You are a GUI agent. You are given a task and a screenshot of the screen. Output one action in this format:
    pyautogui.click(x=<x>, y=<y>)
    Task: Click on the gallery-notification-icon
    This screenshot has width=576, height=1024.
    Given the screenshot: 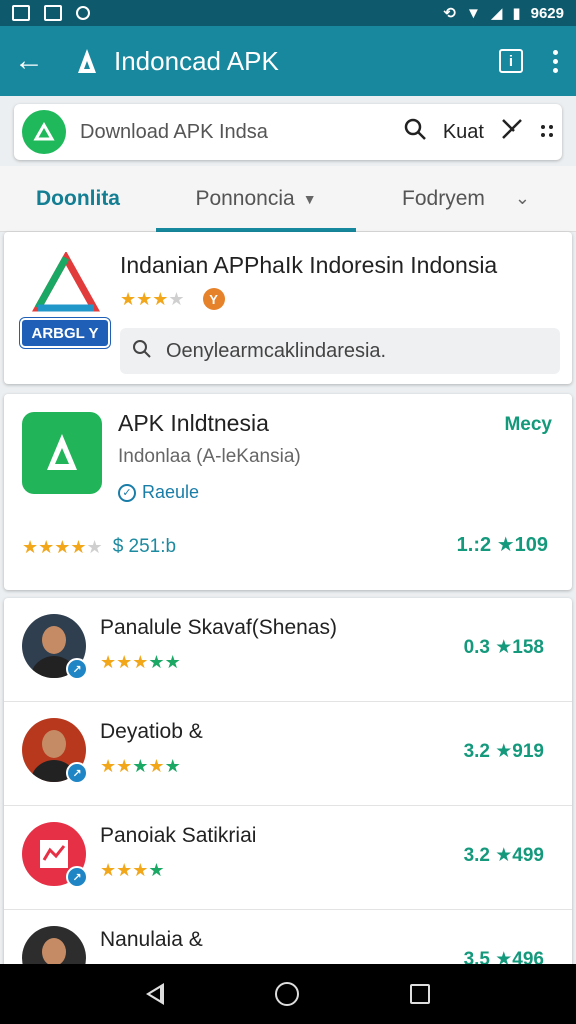 What is the action you would take?
    pyautogui.click(x=21, y=13)
    